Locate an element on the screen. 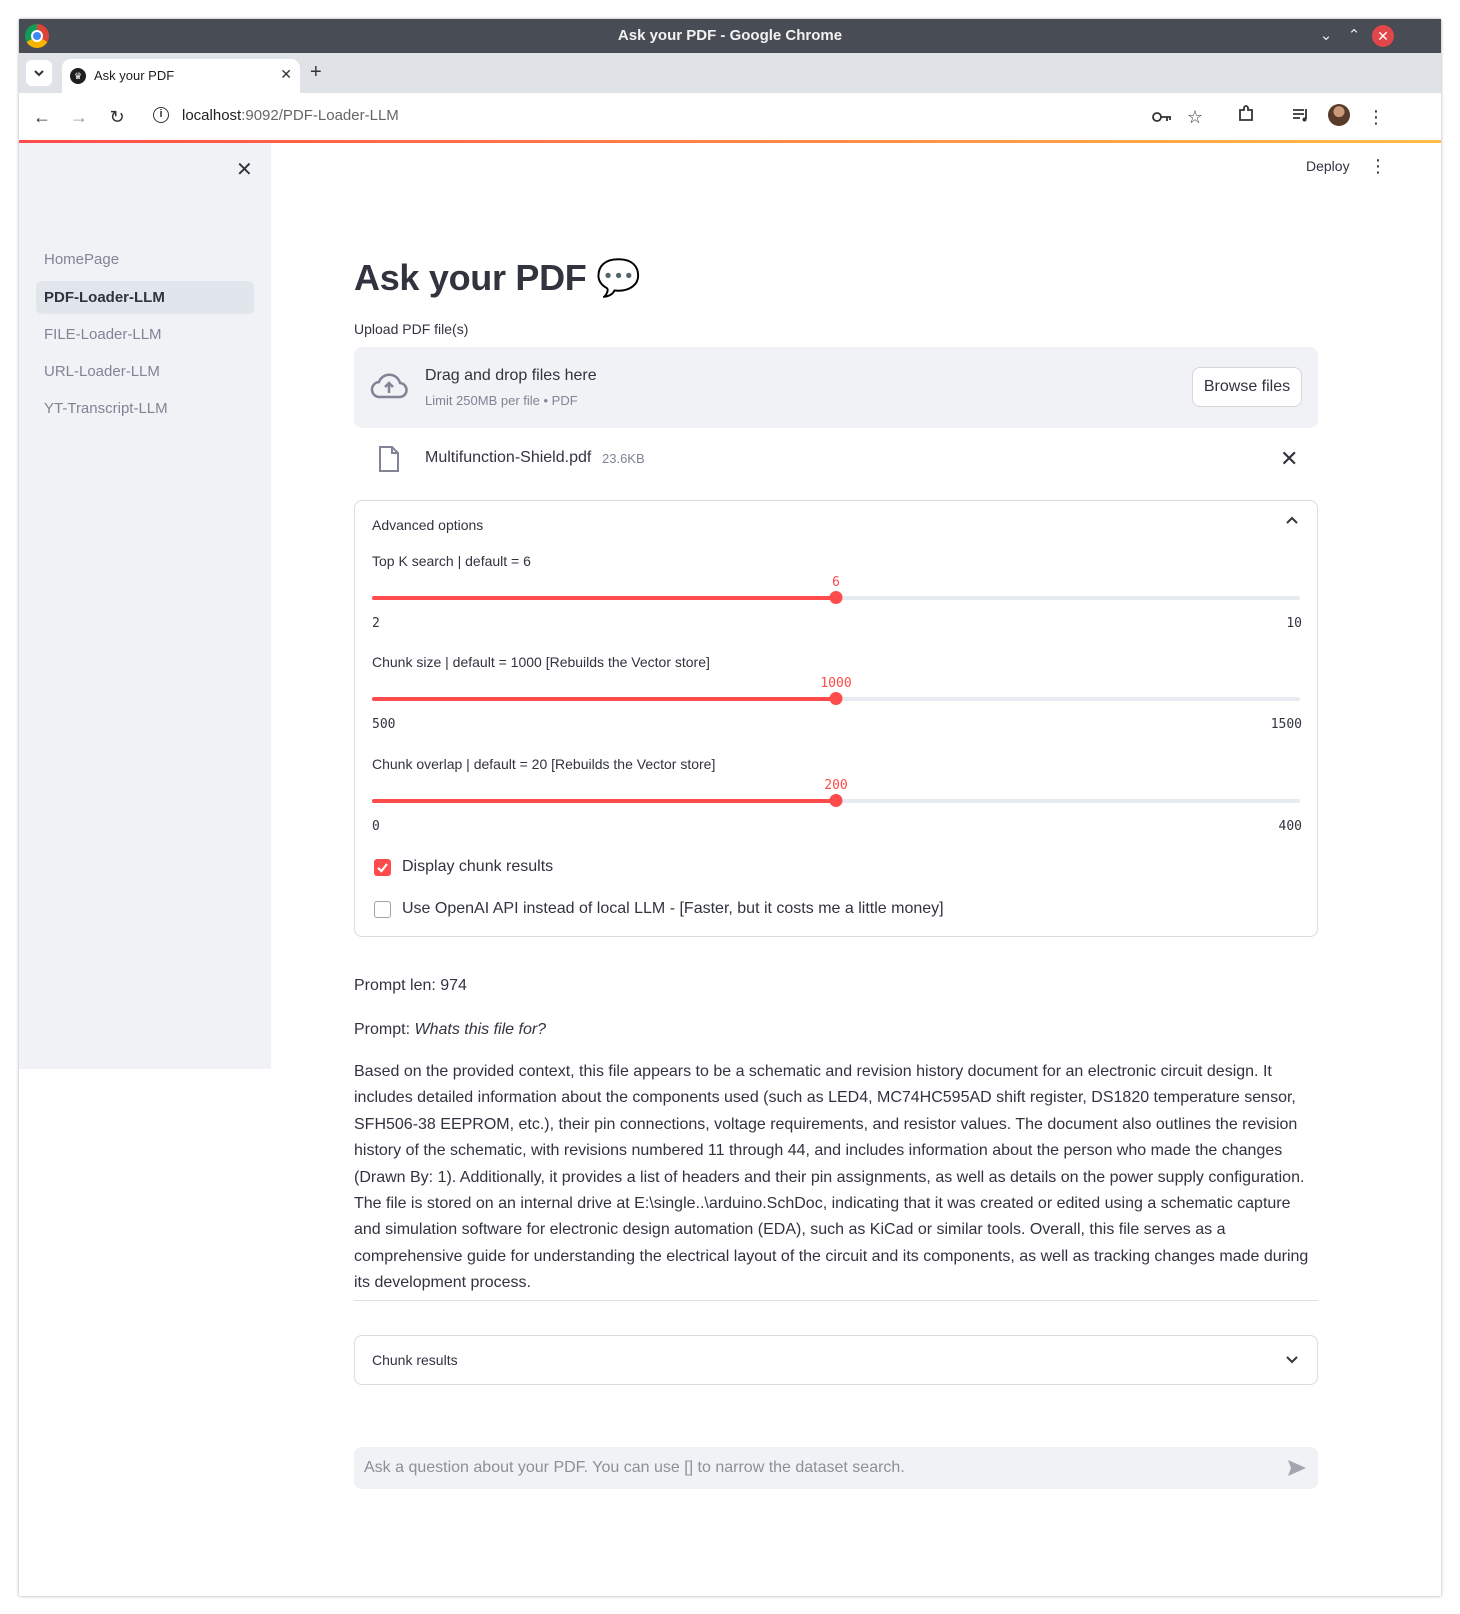 This screenshot has width=1460, height=1614. tab-title: Ask your PDF is located at coordinates (134, 75).